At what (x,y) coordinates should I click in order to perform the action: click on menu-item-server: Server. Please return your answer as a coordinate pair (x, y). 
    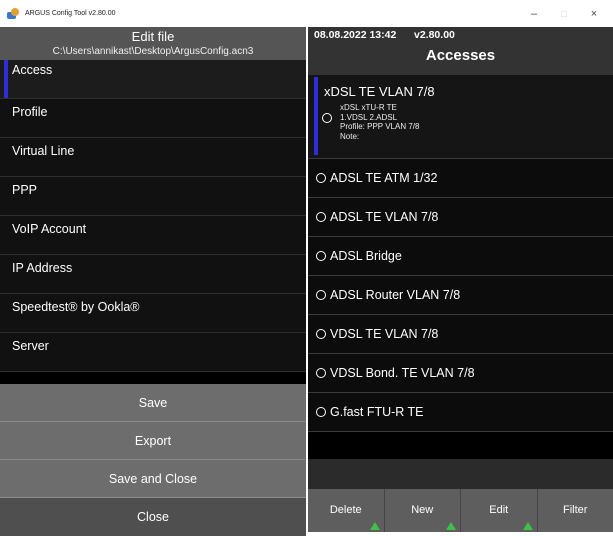
    Looking at the image, I should click on (153, 352).